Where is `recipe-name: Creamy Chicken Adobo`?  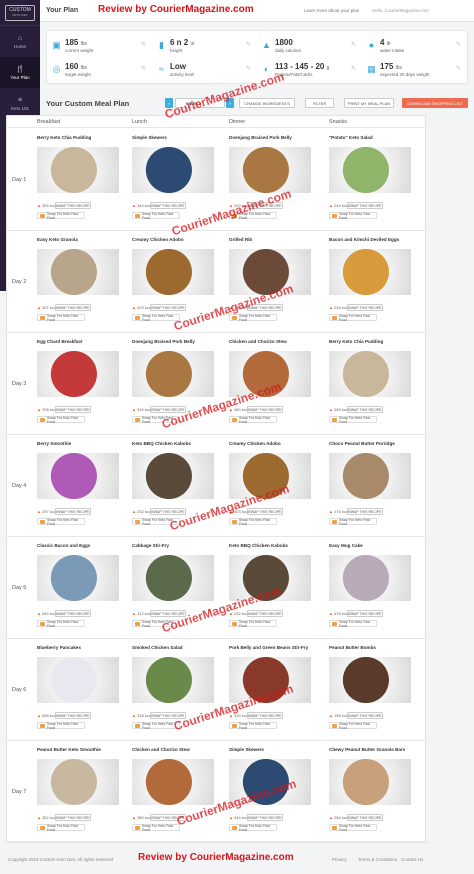 recipe-name: Creamy Chicken Adobo is located at coordinates (179, 239).